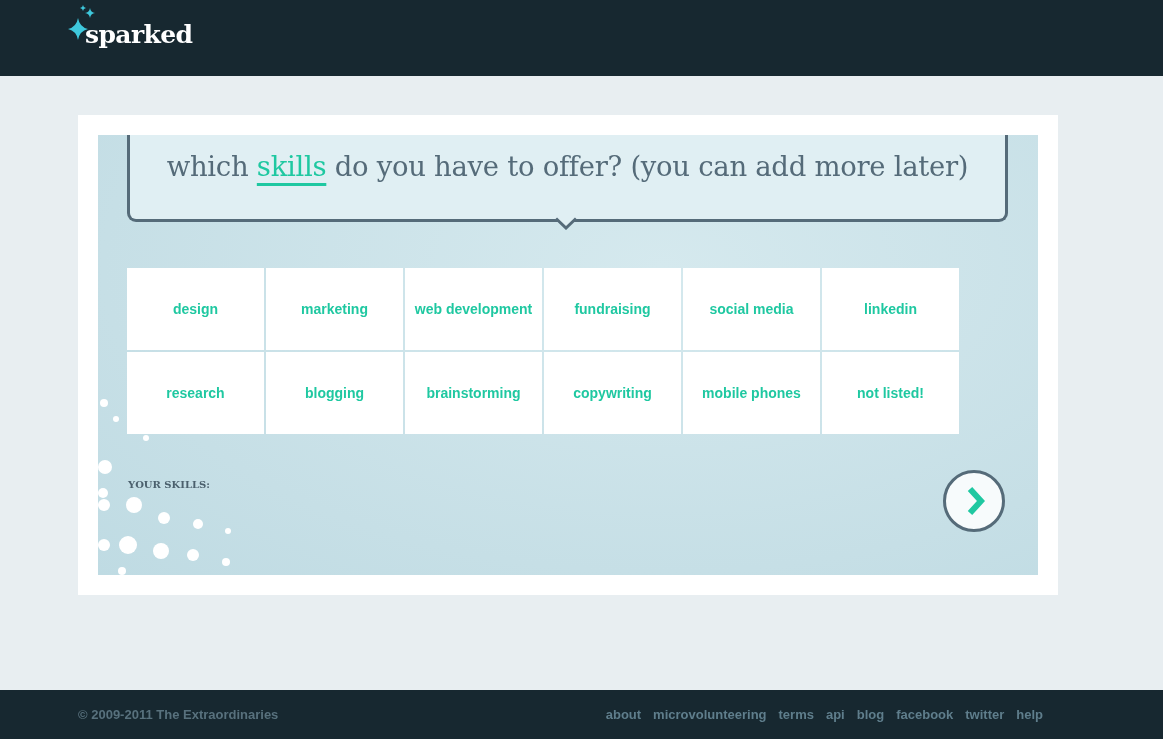 This screenshot has height=739, width=1163. I want to click on footer-link: api, so click(835, 714).